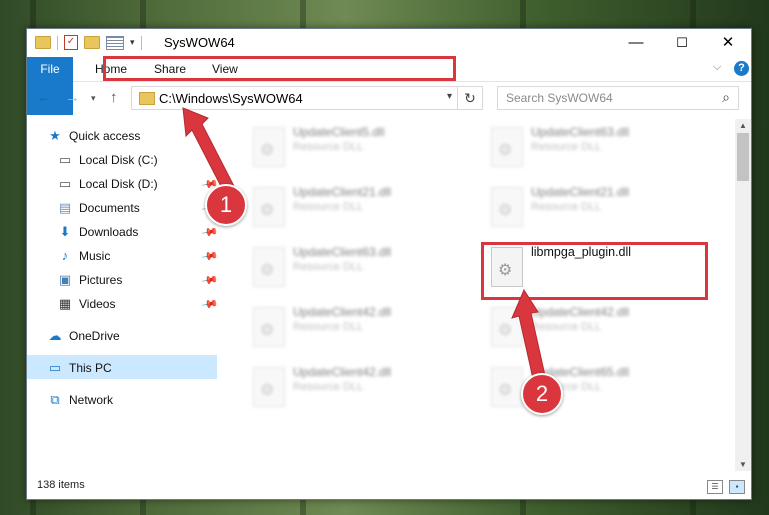 The width and height of the screenshot is (769, 515). What do you see at coordinates (226, 205) in the screenshot?
I see `step-marker-1: 1` at bounding box center [226, 205].